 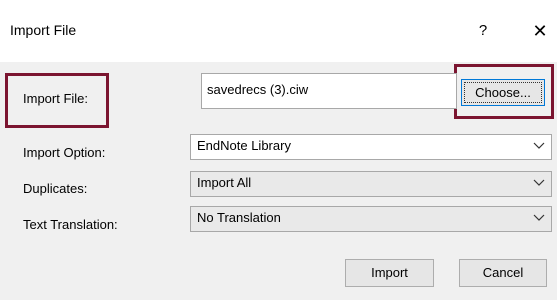 I want to click on text-translation-value: No Translation, so click(x=239, y=217).